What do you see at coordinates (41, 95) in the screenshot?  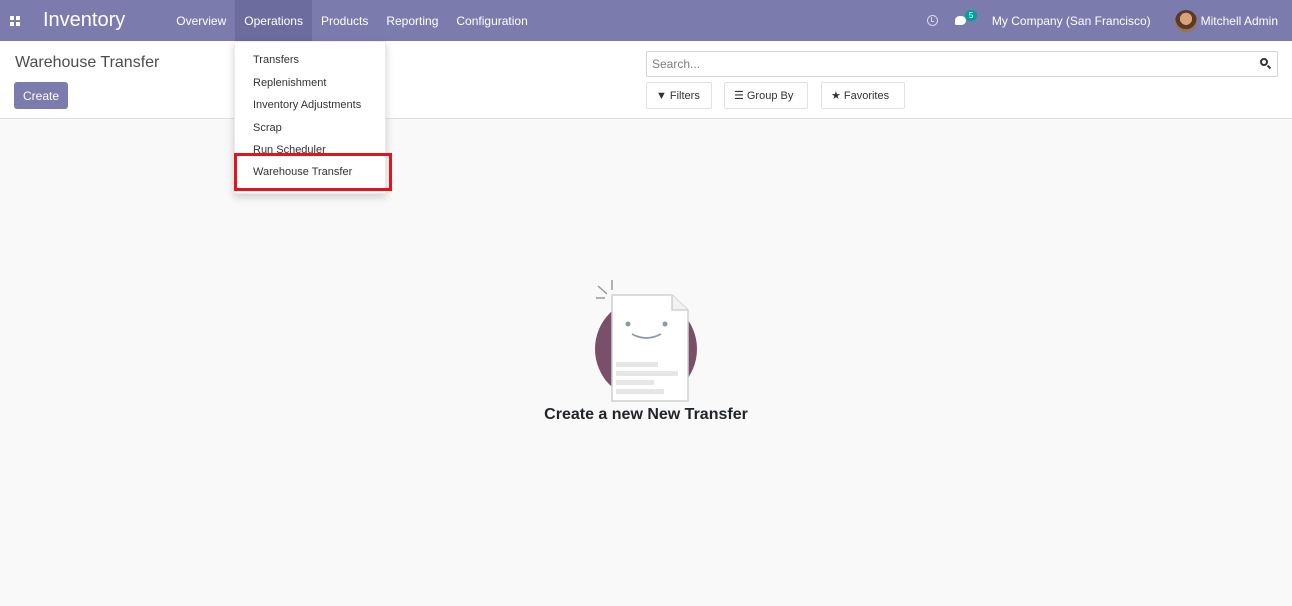 I see `create-button: Create` at bounding box center [41, 95].